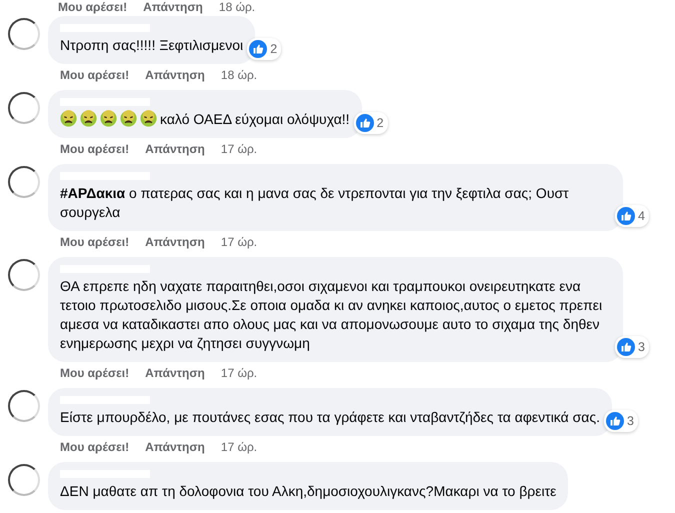  Describe the element at coordinates (331, 314) in the screenshot. I see `comment-text: ΘΑ επρεπε ηδη ναχατε παραιτηθει,οσοι σιχαμενοι και τραμπουκοι ονειρευτηκατε ενα τετοιο πρωτοσελιδο μισους.Σε οποια ομαδα κι αν ανηκει καποιος,αυτος ο εμετος πρεπει αμεσα να καταδικαστει απο ολους μας και να απομονωσουμε αυτο το σιχαμα της δηθεν ενημερωσης μεχρι να ζητησει συγγνωμη` at that location.